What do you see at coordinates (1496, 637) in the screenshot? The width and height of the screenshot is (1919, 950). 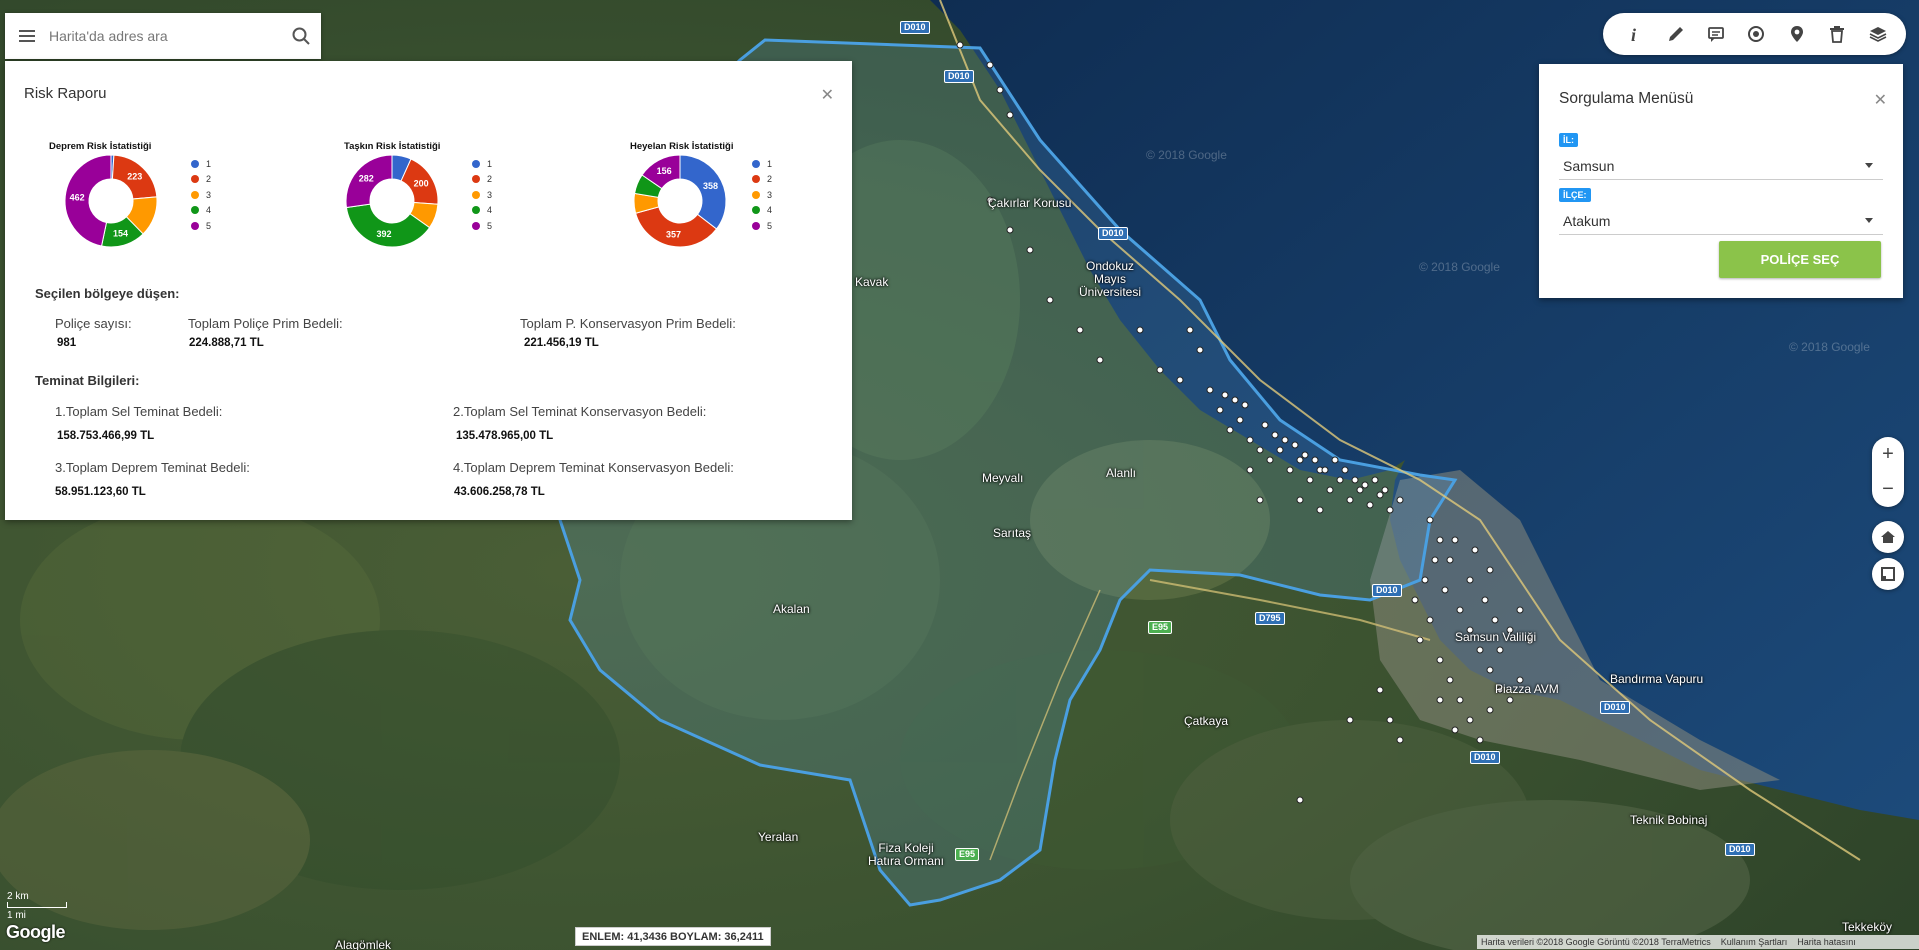 I see `place-label: Samsun Valiliği` at bounding box center [1496, 637].